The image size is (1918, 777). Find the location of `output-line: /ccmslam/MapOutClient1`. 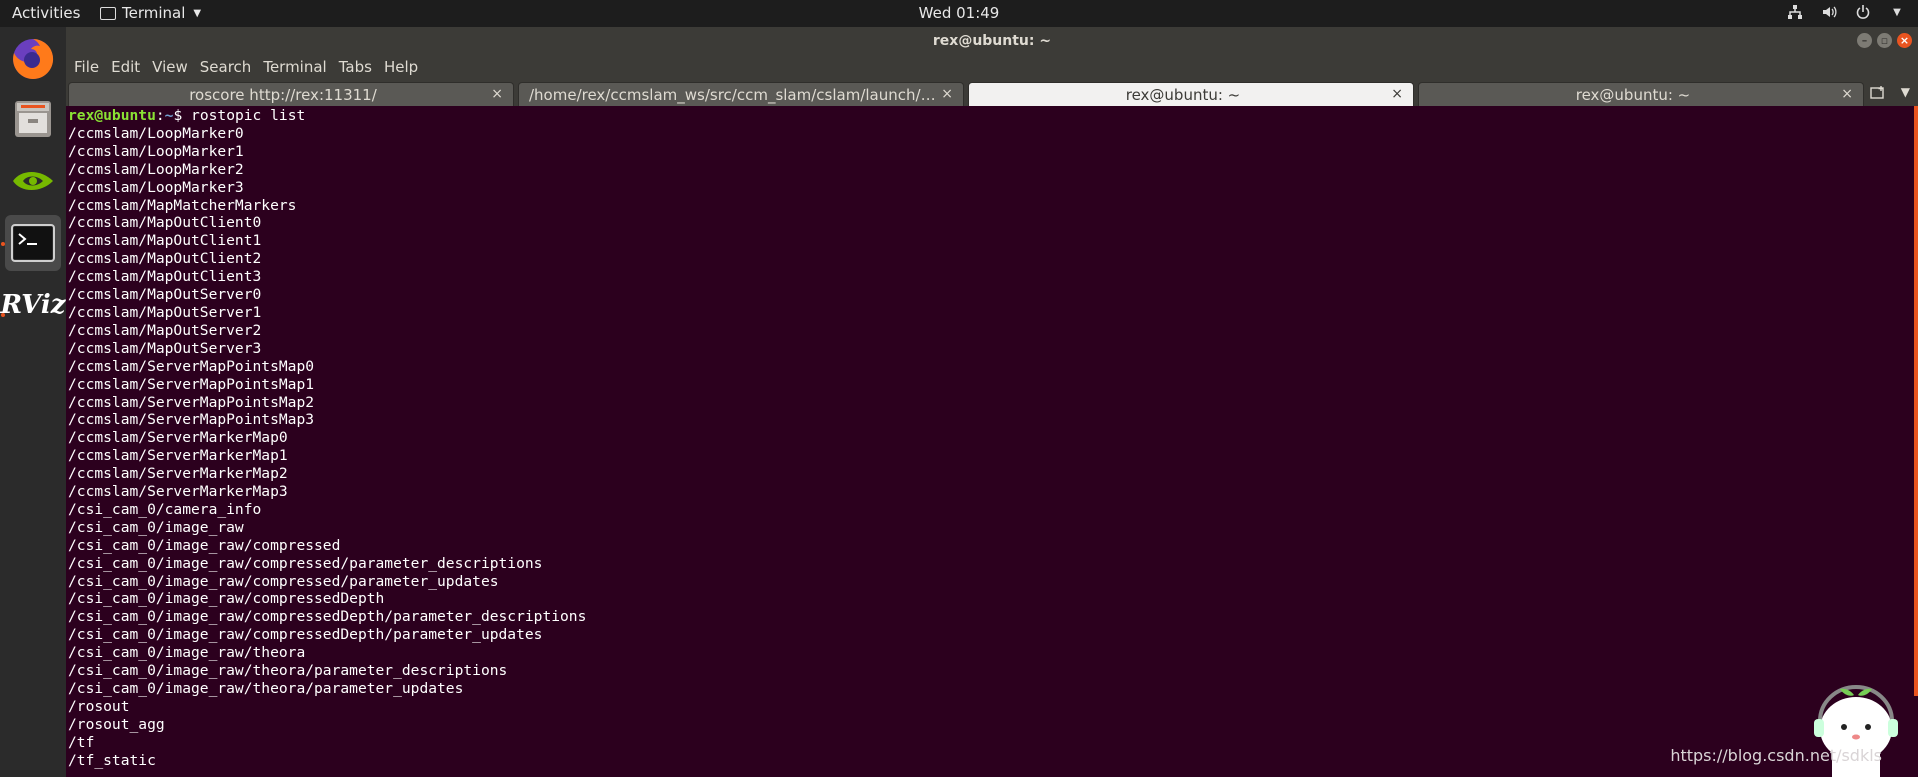

output-line: /ccmslam/MapOutClient1 is located at coordinates (165, 241).